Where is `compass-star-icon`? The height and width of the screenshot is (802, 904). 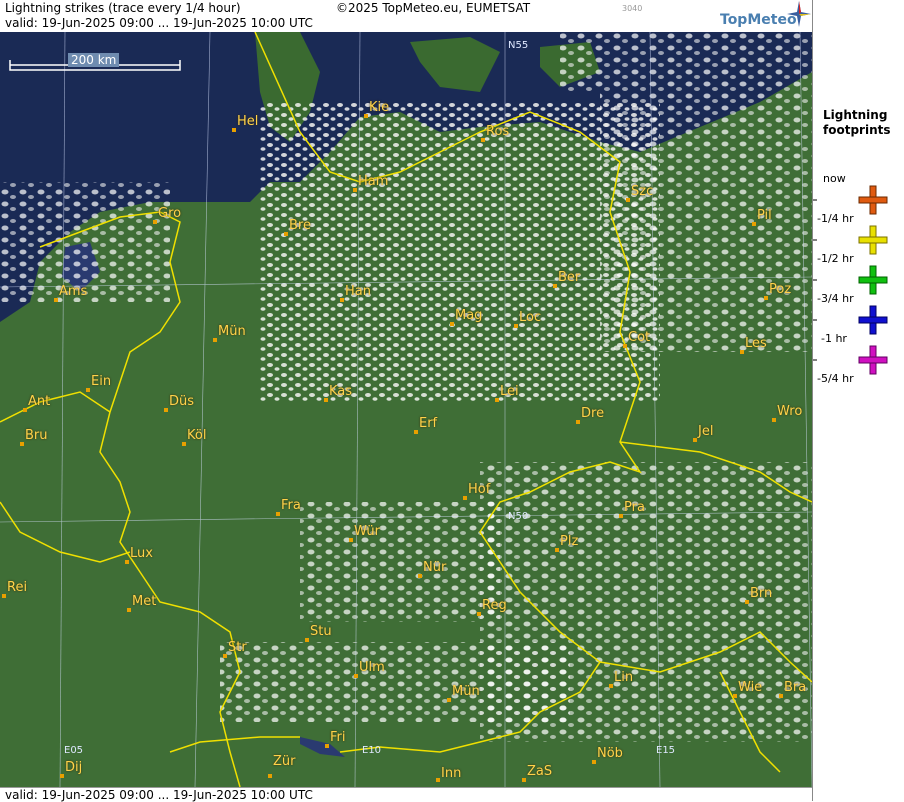
compass-star-icon is located at coordinates (799, 14).